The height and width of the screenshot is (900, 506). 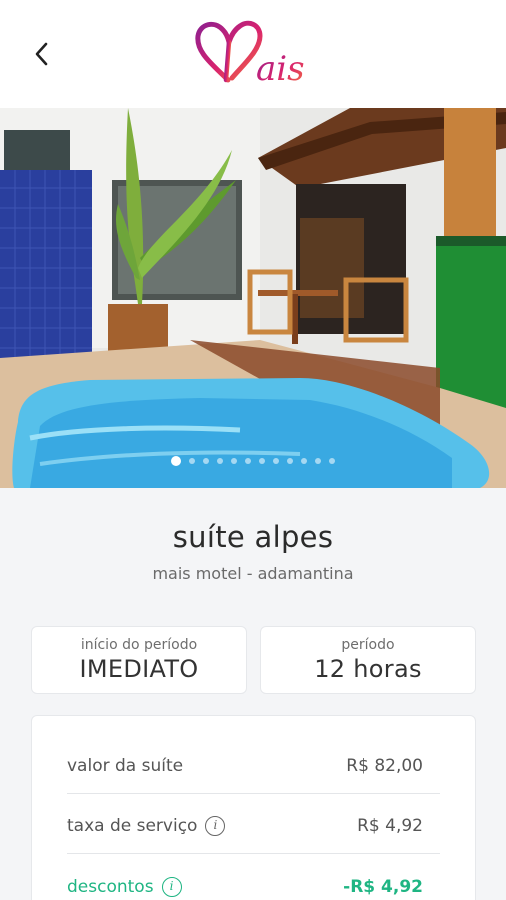 I want to click on chevron-left-icon, so click(x=41, y=54).